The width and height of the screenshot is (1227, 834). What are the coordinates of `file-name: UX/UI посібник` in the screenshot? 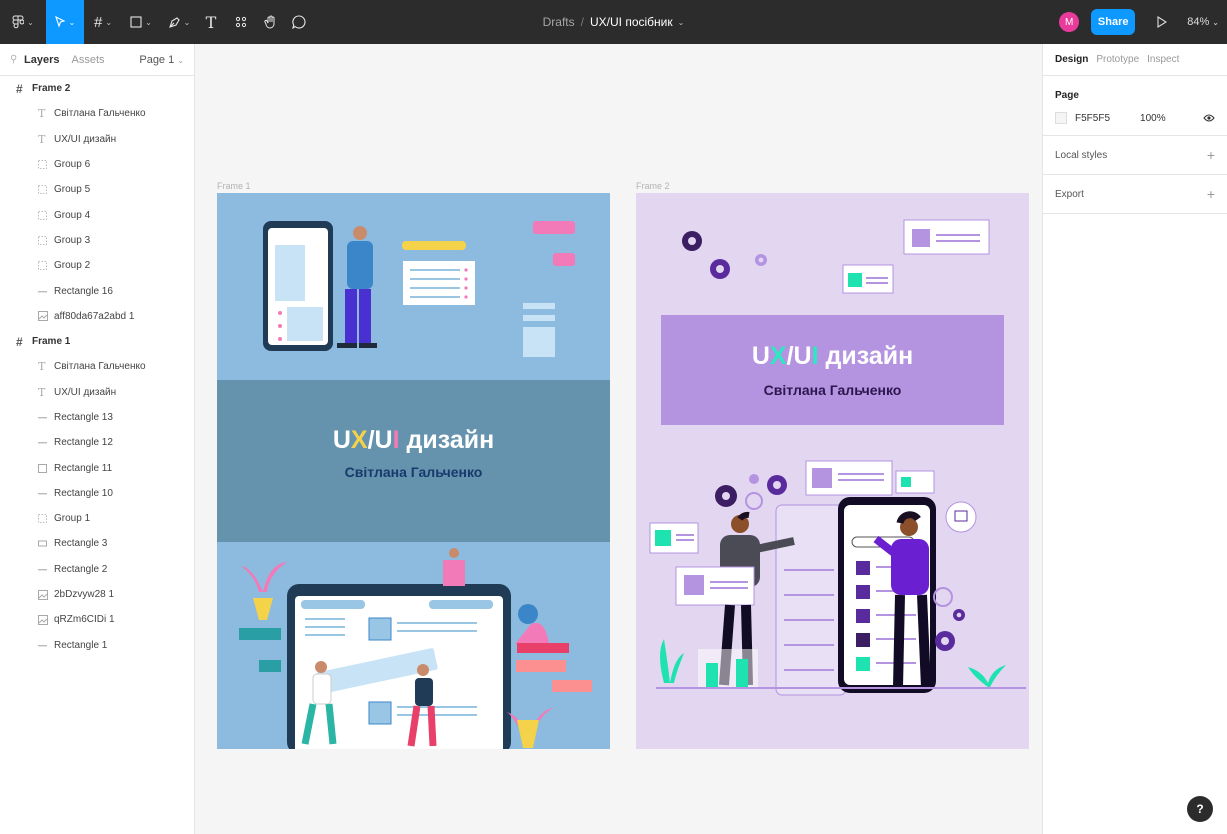 It's located at (631, 22).